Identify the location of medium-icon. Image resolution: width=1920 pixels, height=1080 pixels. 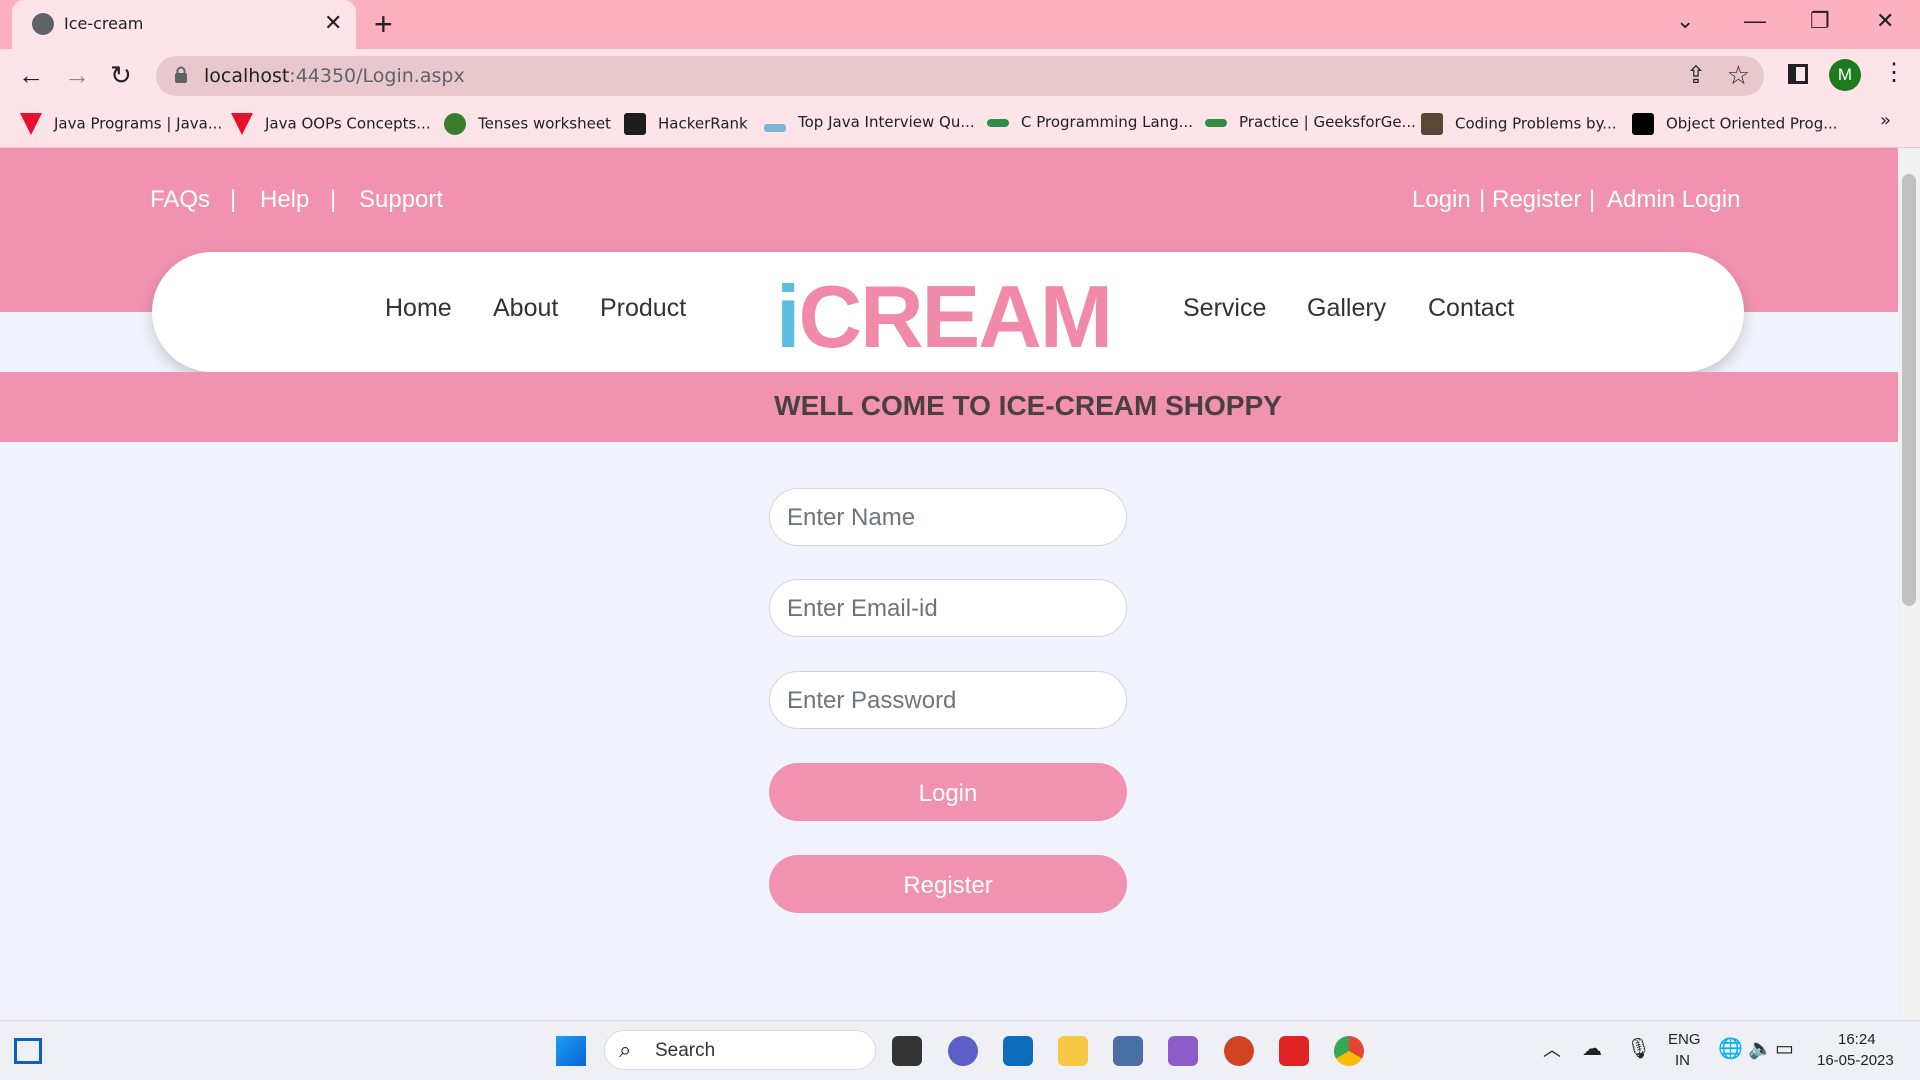
(1643, 124).